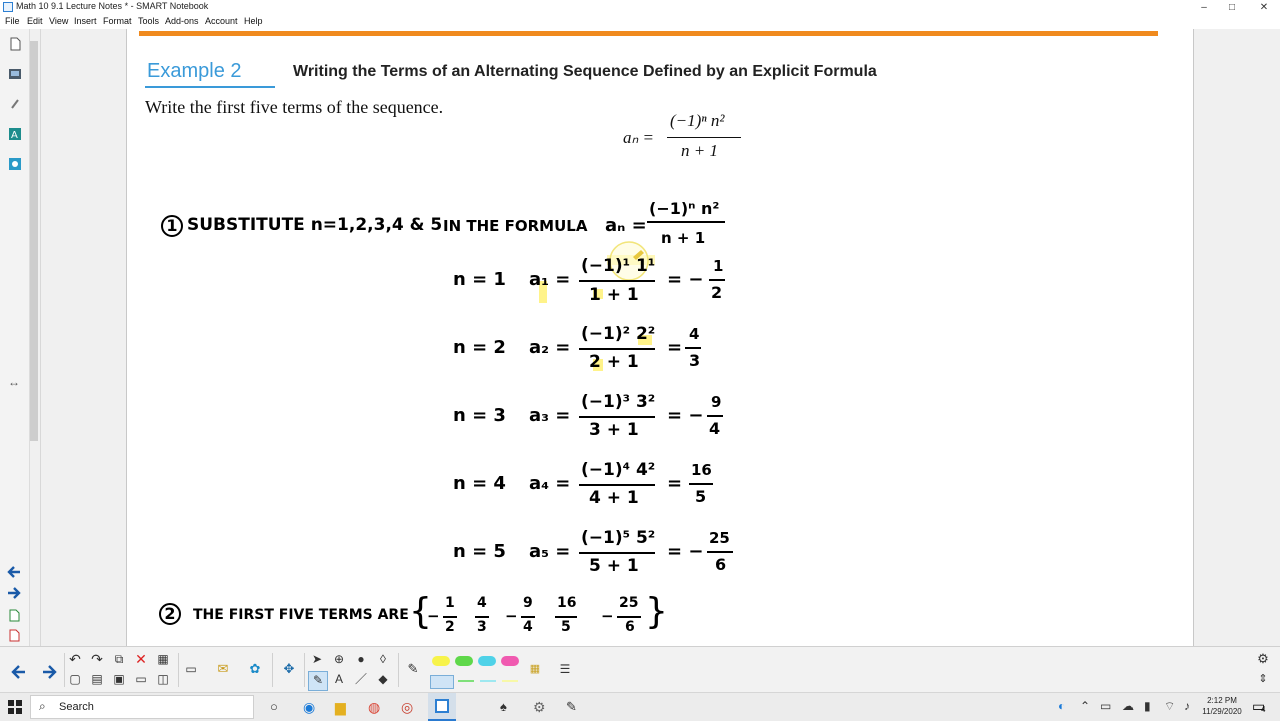 The image size is (1280, 721). I want to click on tray-chevron-icon: ⌃, so click(1085, 706).